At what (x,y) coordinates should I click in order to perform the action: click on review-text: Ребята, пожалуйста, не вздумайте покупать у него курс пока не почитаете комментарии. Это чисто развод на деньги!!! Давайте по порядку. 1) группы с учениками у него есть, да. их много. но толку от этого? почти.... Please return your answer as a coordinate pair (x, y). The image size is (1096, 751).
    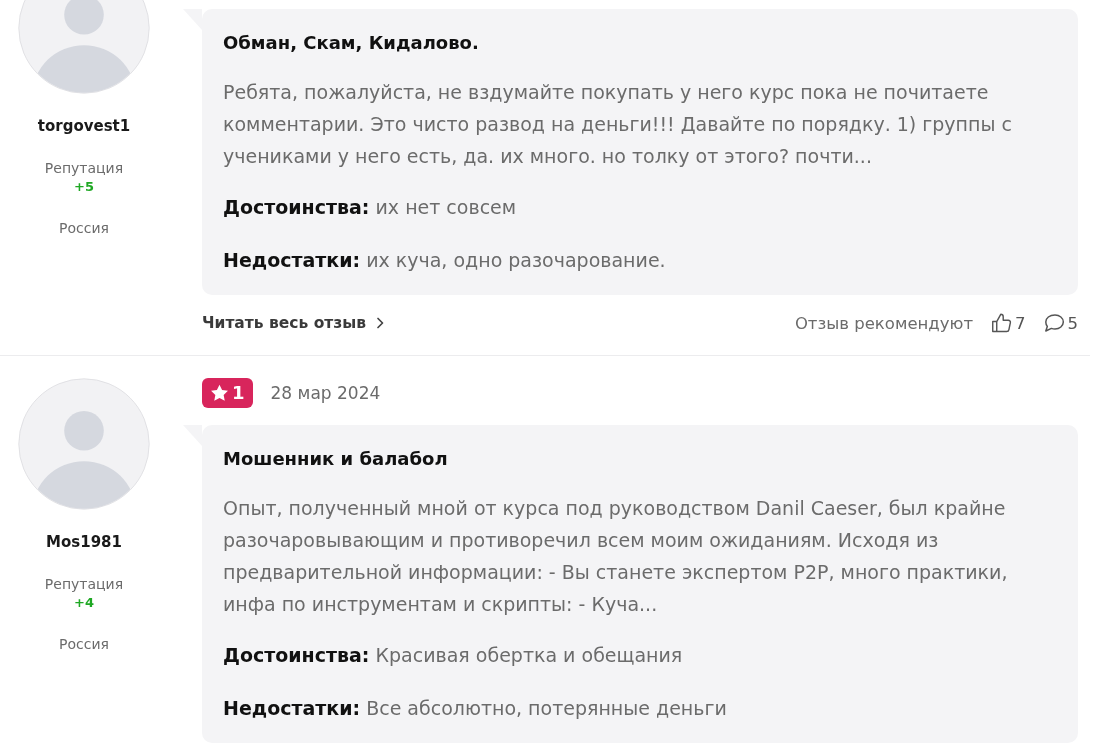
    Looking at the image, I should click on (618, 124).